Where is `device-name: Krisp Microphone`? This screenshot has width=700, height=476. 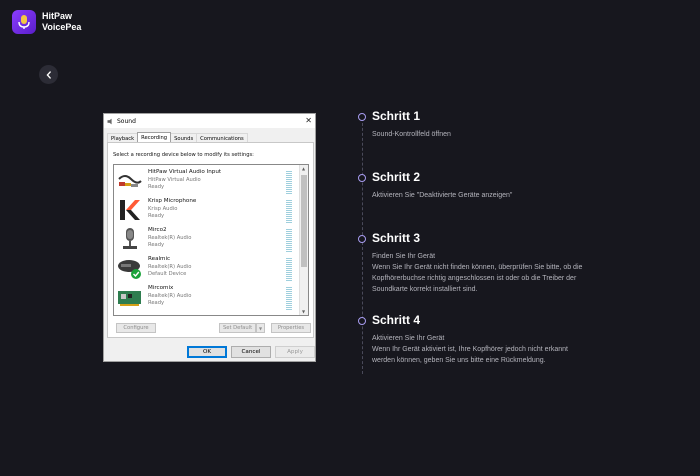
device-name: Krisp Microphone is located at coordinates (172, 201).